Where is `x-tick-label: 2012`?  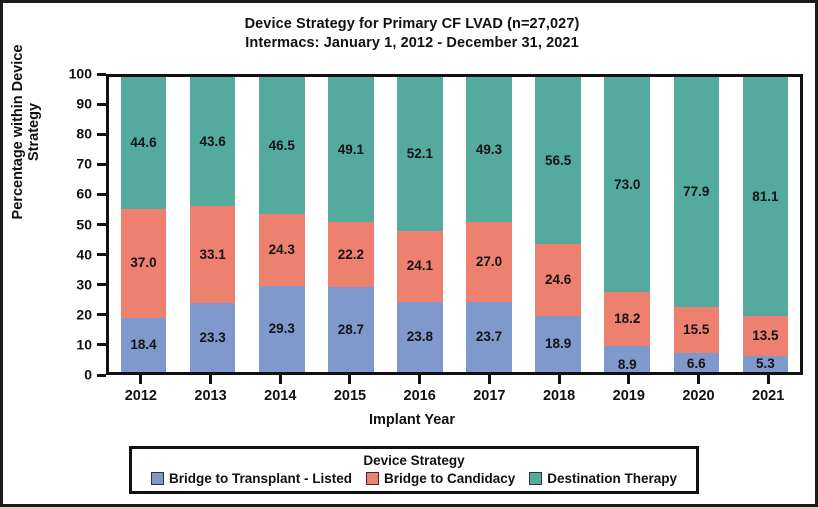 x-tick-label: 2012 is located at coordinates (140, 396).